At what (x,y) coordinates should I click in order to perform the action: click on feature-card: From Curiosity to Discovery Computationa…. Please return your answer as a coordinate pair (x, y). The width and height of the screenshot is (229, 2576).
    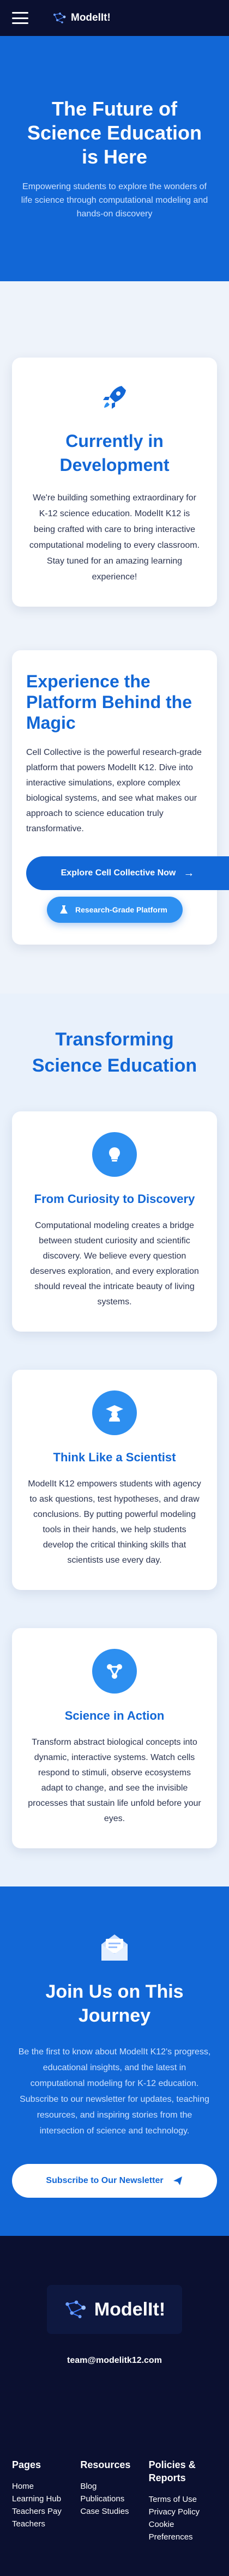
    Looking at the image, I should click on (114, 1221).